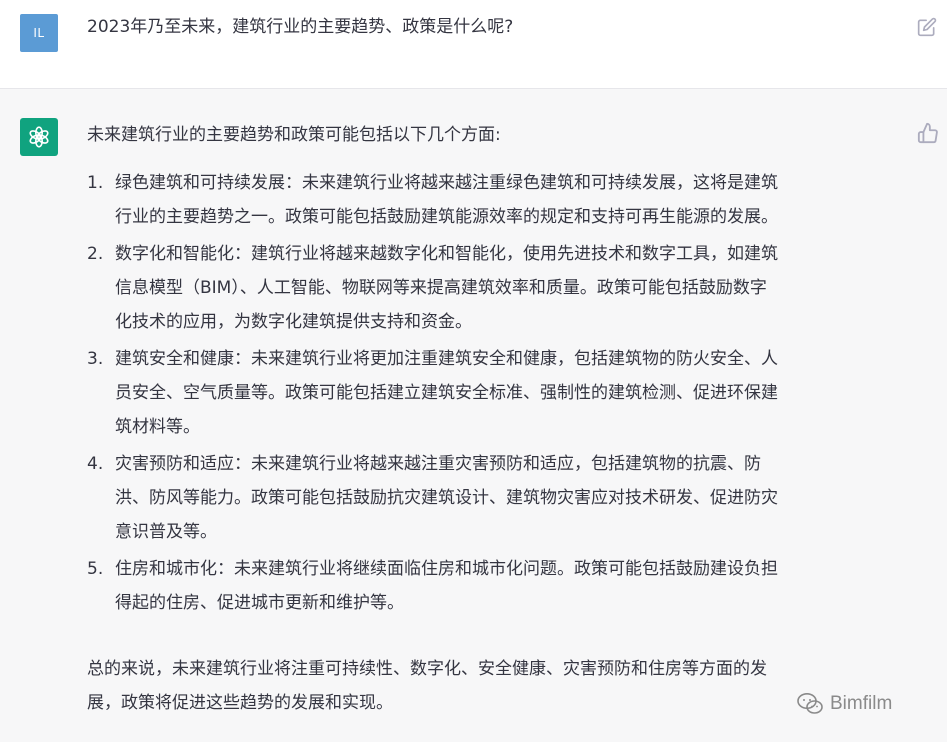 The width and height of the screenshot is (947, 742). Describe the element at coordinates (427, 669) in the screenshot. I see `conclusion-line: 总的来说，未来建筑行业将注重可持续性、数字化、安全健康、灾害预防和住房等方面的发` at that location.